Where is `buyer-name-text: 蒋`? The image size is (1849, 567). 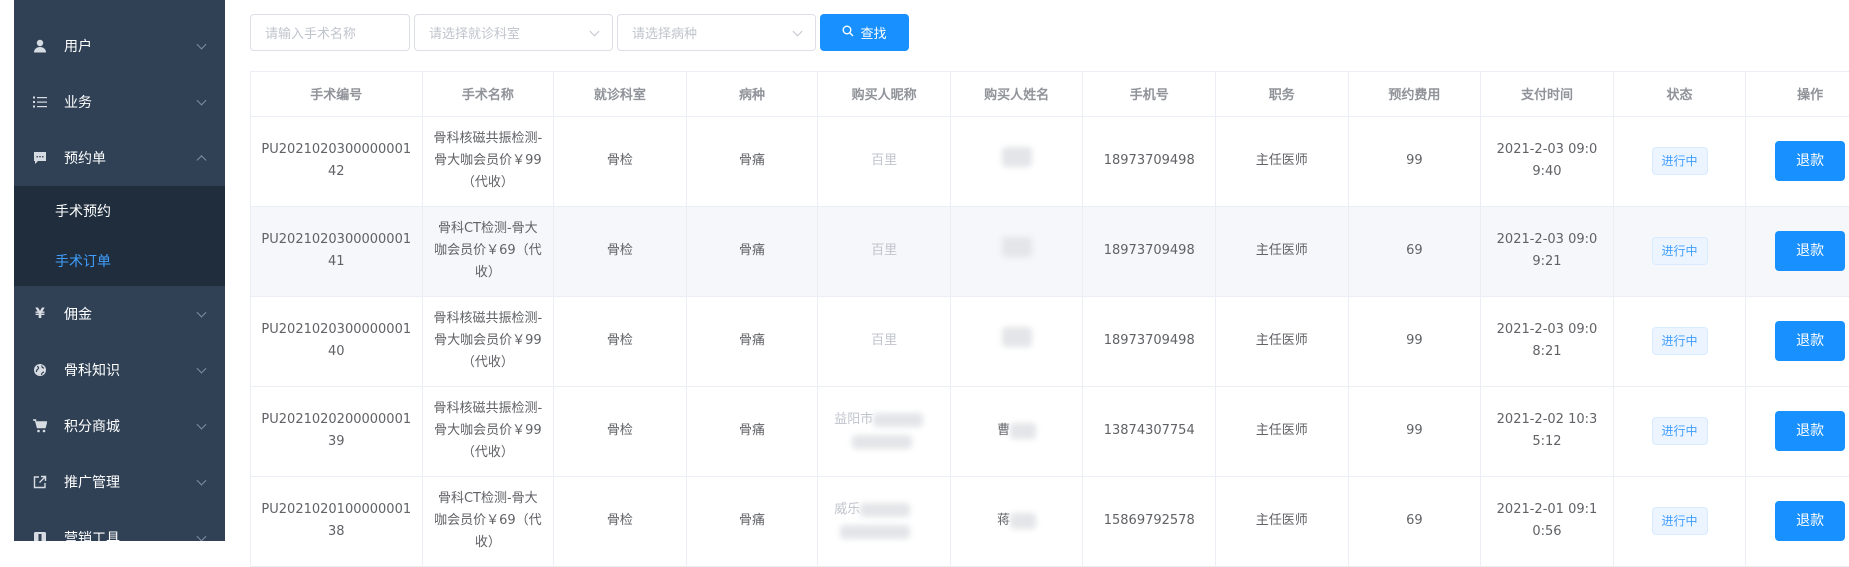 buyer-name-text: 蒋 is located at coordinates (1004, 520).